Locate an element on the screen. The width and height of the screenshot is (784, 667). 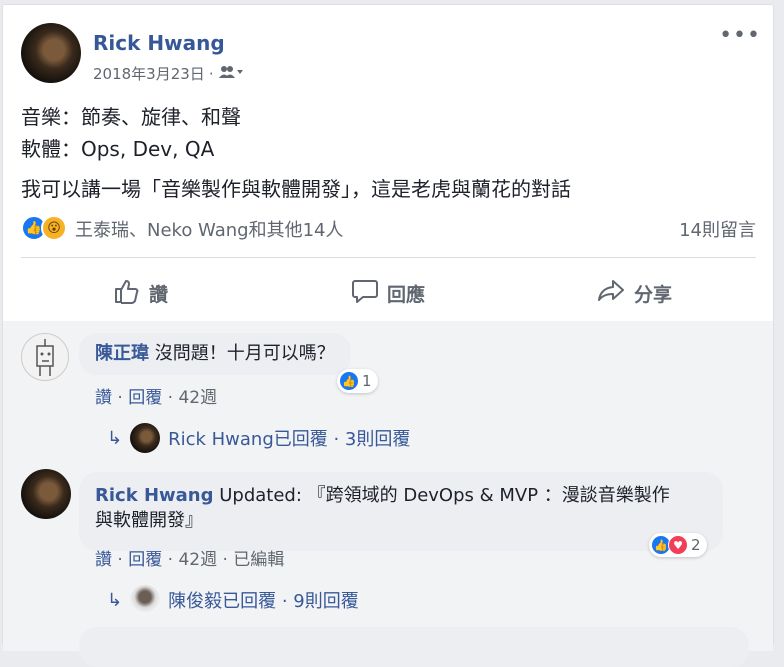
reply-summary-text: Rick Hwang已回覆 · 3則回覆 is located at coordinates (289, 438).